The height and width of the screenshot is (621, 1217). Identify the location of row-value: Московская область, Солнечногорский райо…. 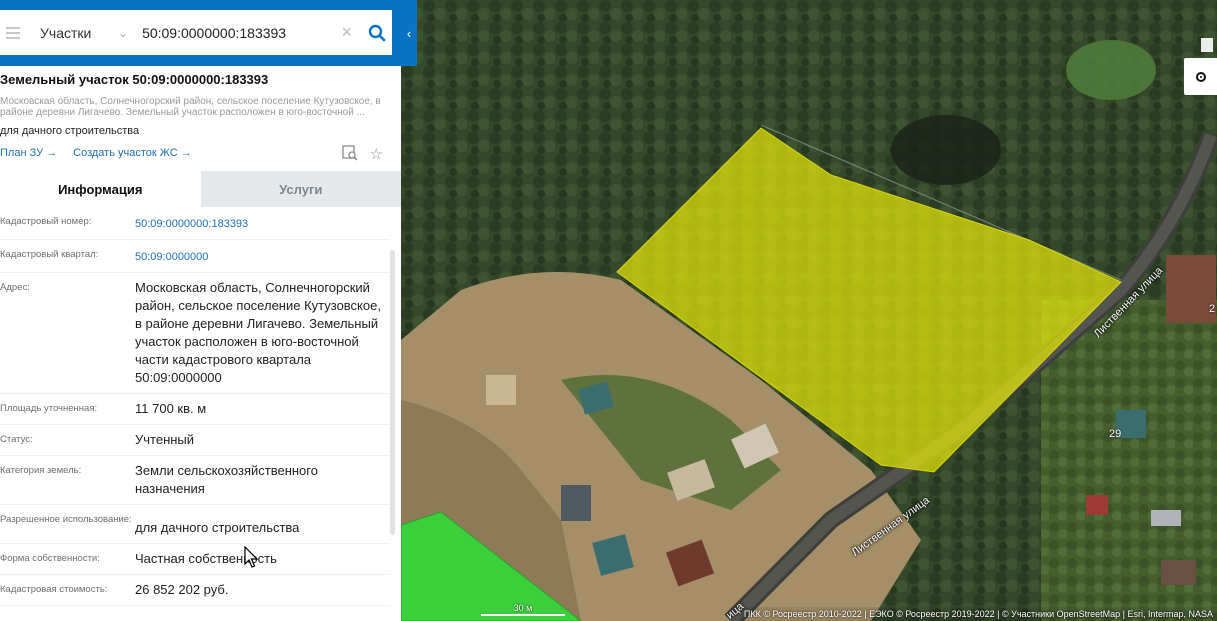
(258, 332).